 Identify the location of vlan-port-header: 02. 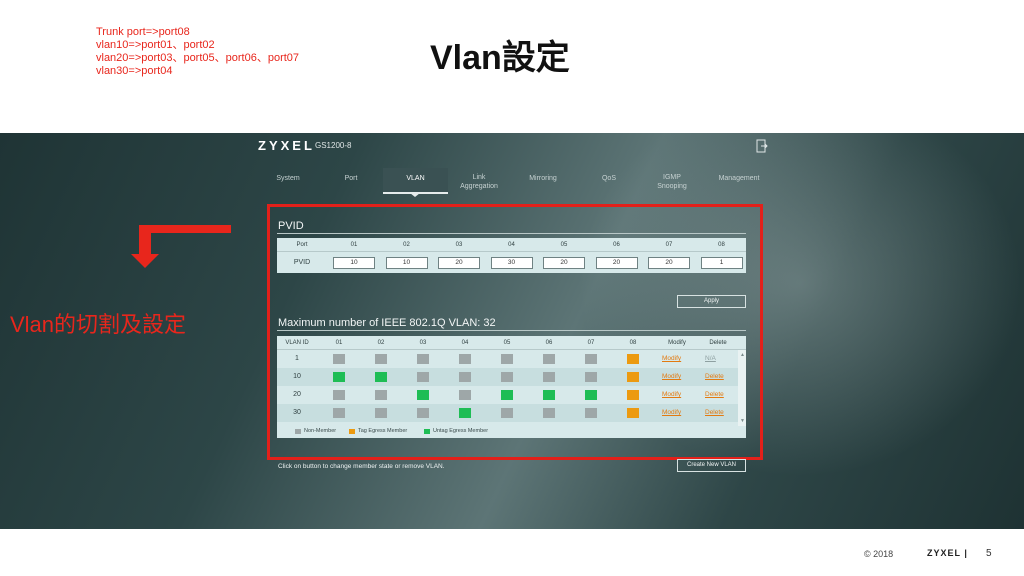
(381, 343).